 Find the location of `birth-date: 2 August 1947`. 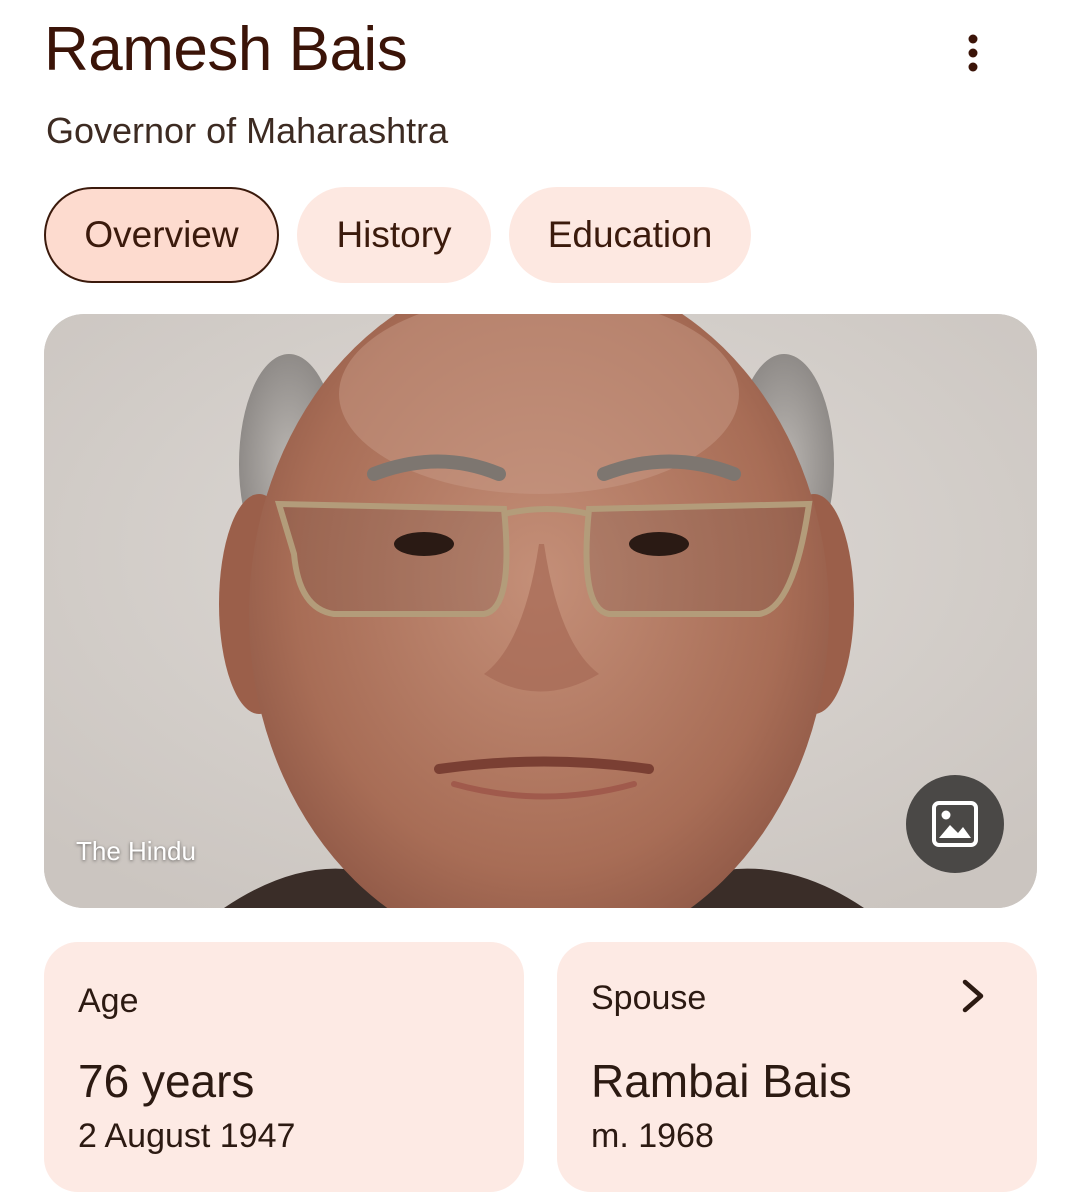

birth-date: 2 August 1947 is located at coordinates (187, 1136).